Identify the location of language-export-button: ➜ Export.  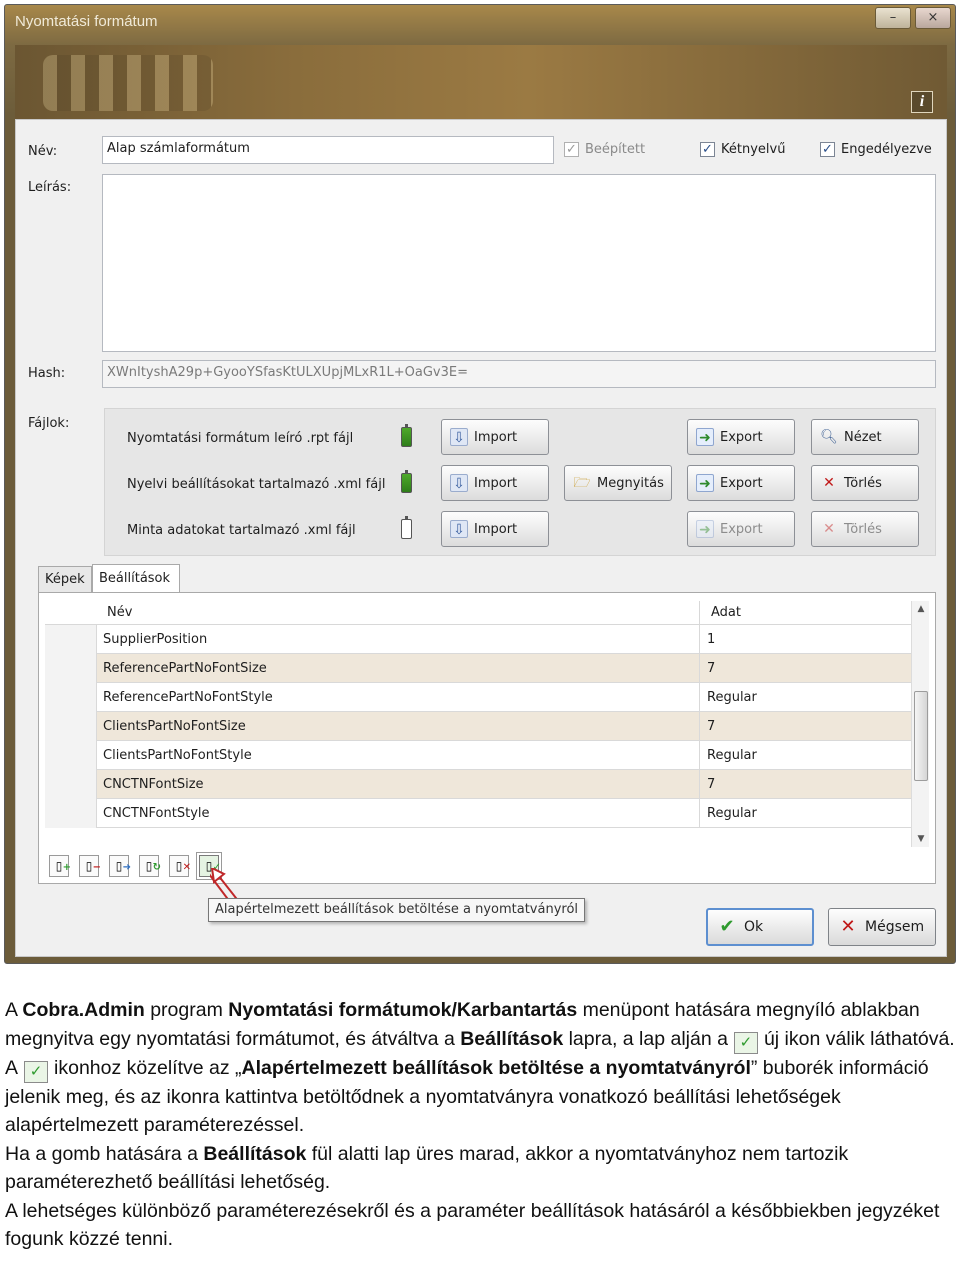
(741, 483).